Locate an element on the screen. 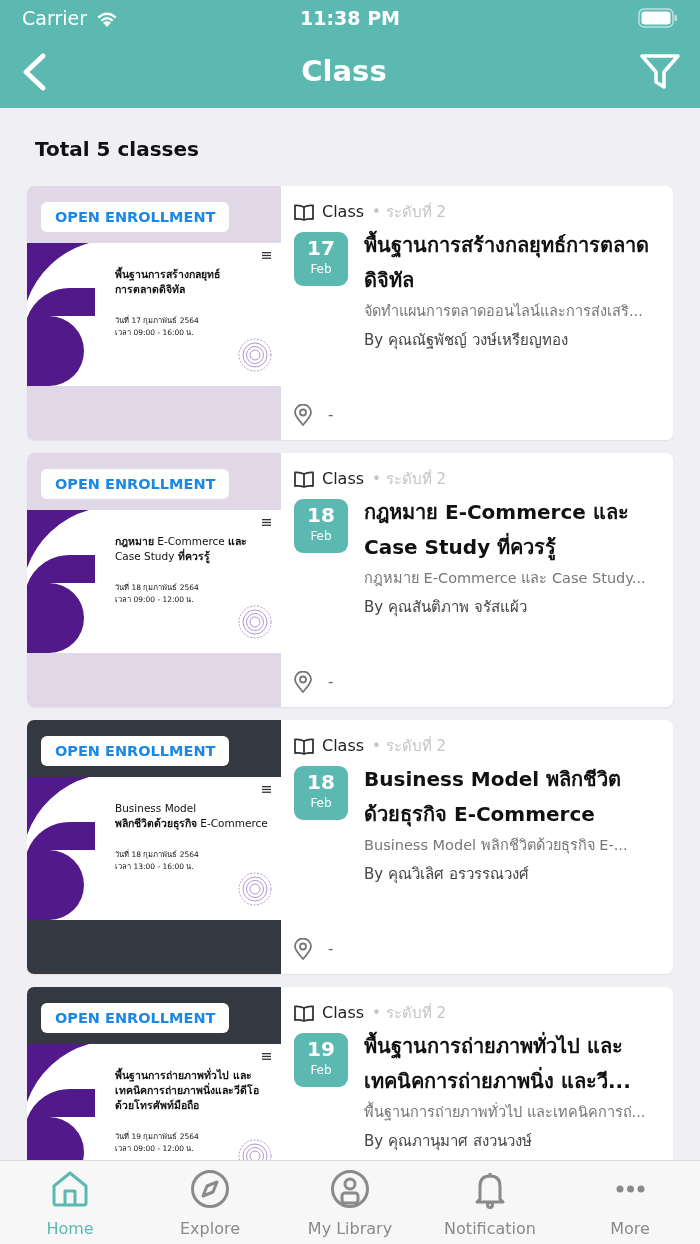 The image size is (700, 1244). home-icon is located at coordinates (70, 1189).